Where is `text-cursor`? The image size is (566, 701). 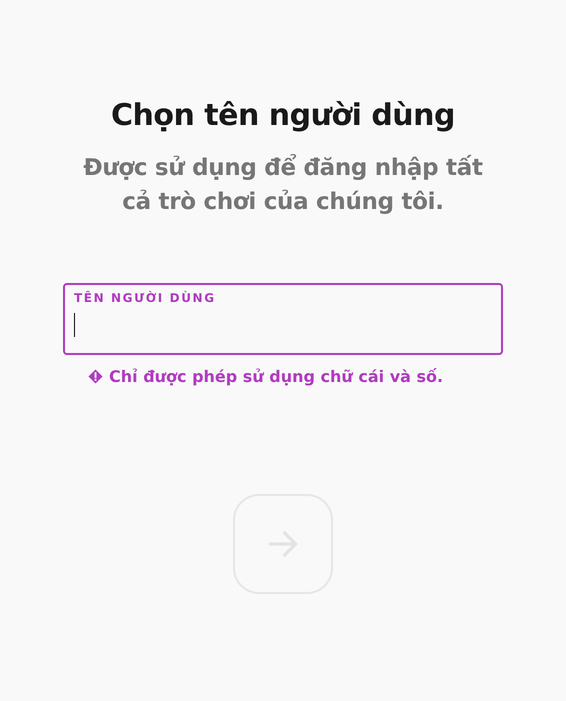 text-cursor is located at coordinates (74, 325).